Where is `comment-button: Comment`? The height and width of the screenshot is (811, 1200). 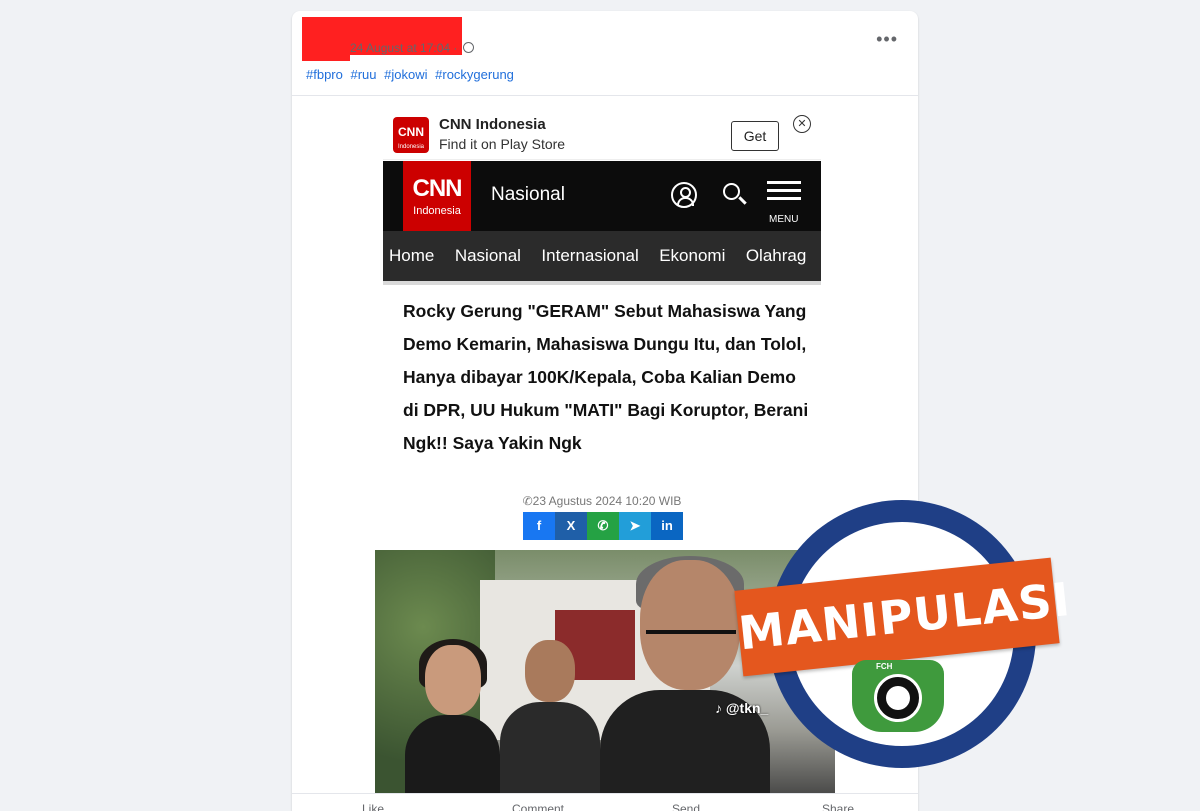
comment-button: Comment is located at coordinates (538, 806).